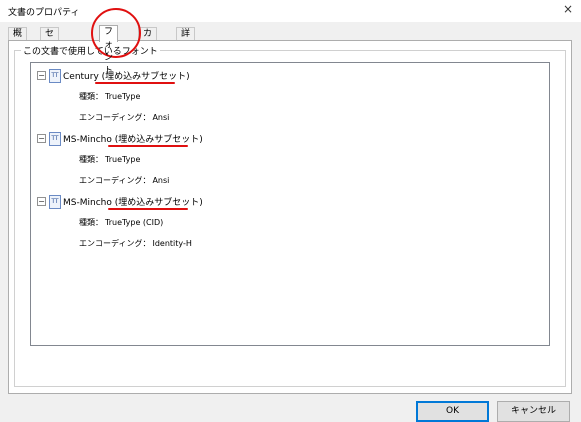 This screenshot has width=581, height=422. Describe the element at coordinates (148, 52) in the screenshot. I see `tab-custom: カスタム` at that location.